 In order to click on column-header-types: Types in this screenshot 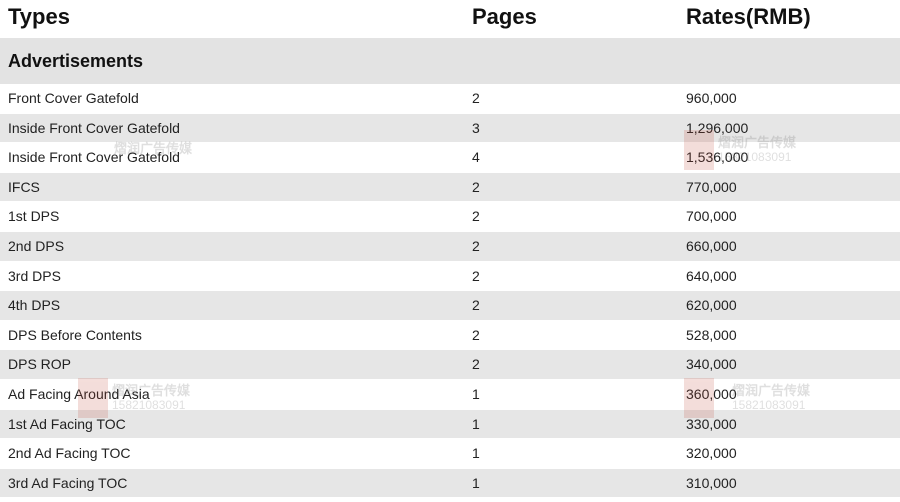, I will do `click(39, 16)`.